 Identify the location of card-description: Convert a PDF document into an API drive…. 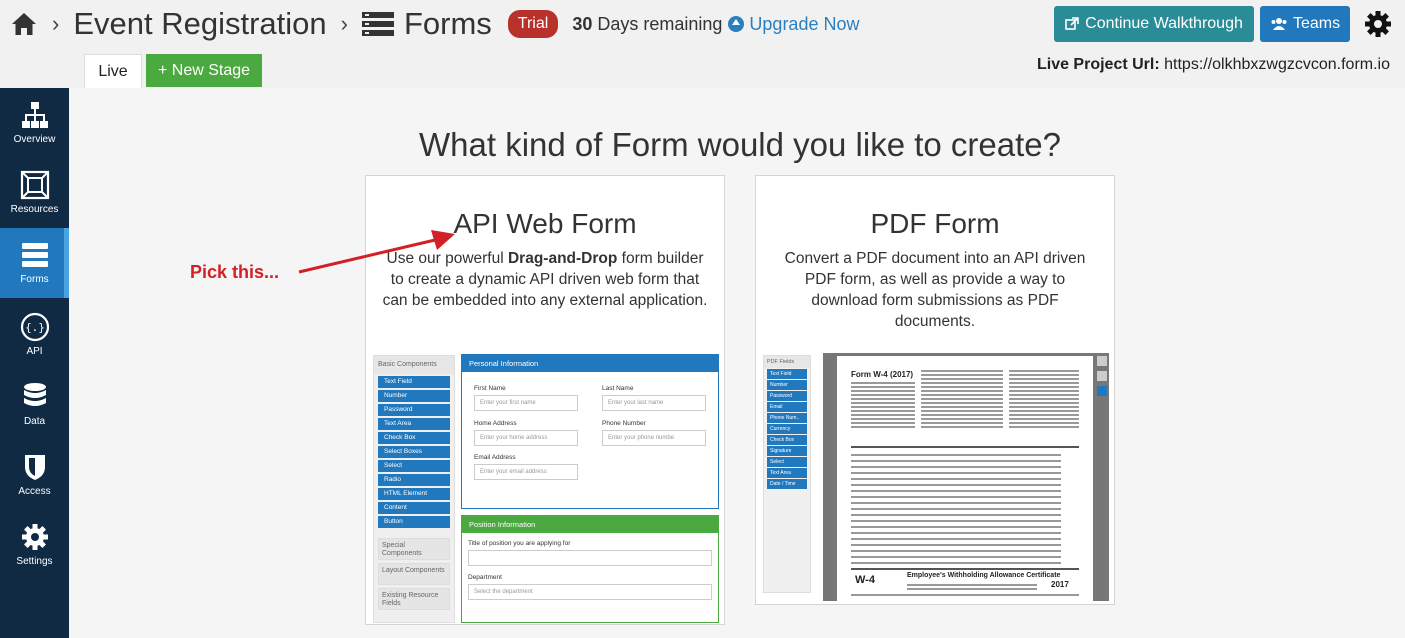
(935, 290).